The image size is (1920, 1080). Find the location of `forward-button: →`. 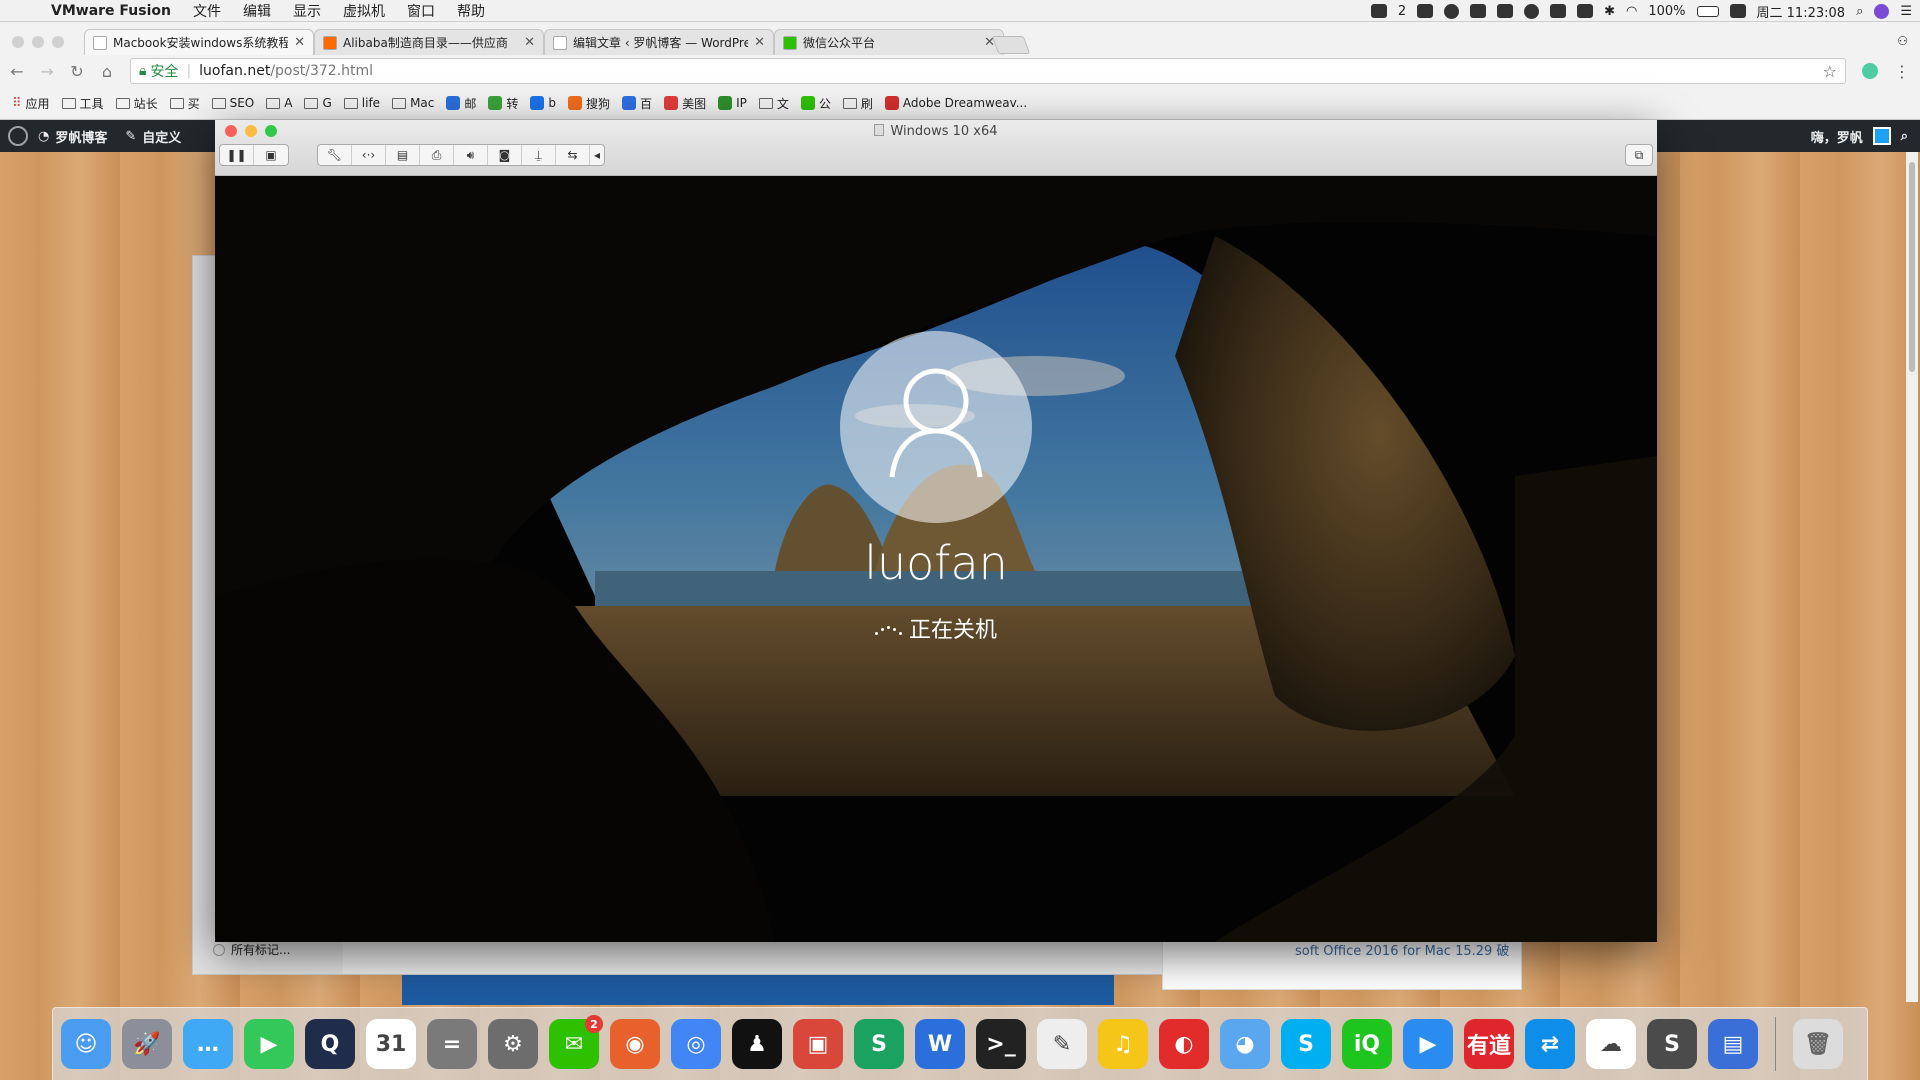

forward-button: → is located at coordinates (47, 71).